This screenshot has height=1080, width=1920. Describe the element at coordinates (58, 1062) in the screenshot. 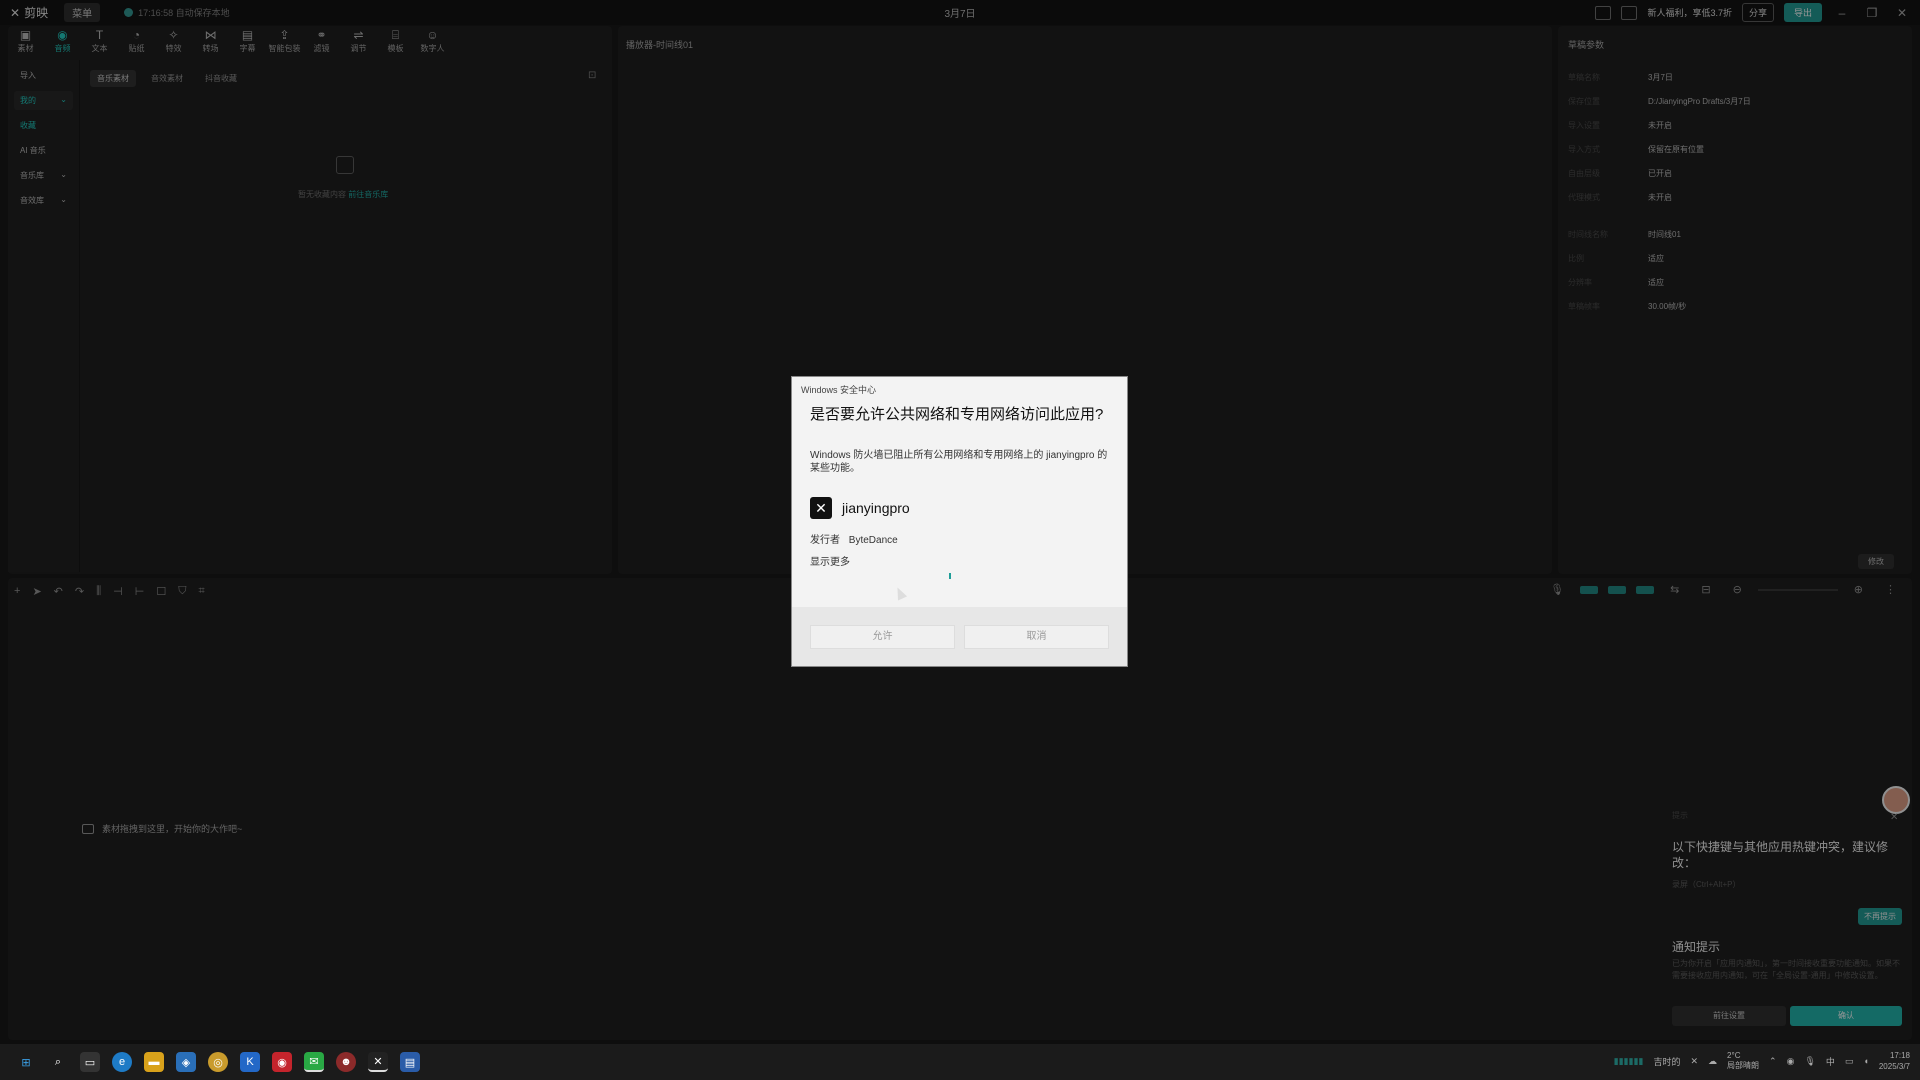

I see `search-icon: ⌕` at that location.